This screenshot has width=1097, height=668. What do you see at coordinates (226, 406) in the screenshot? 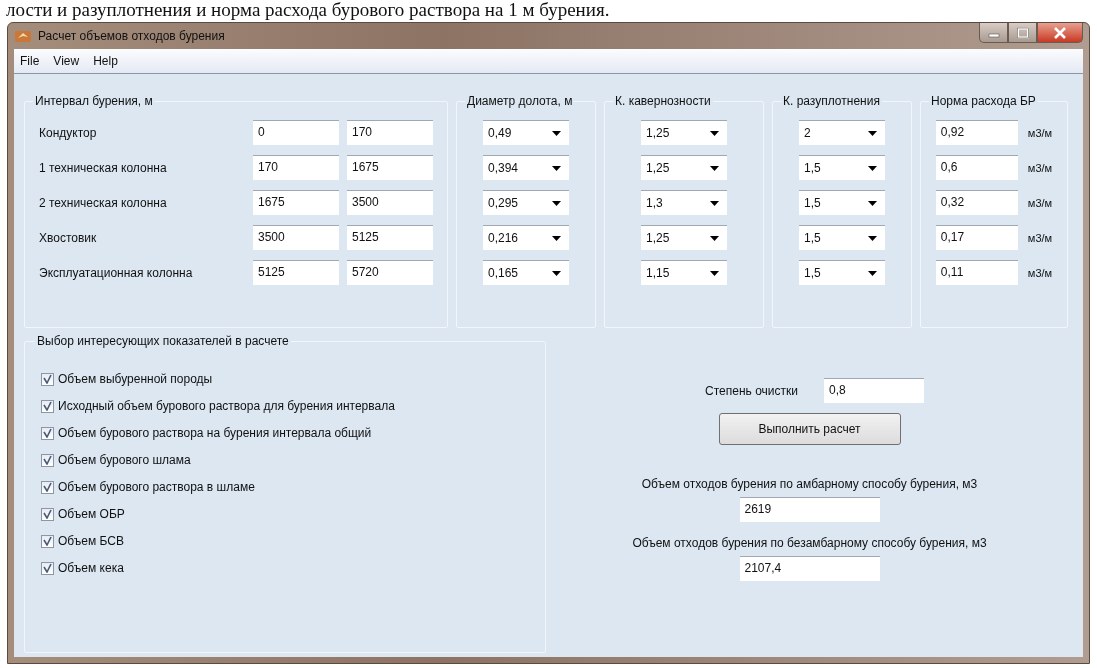
I see `checkbox-label: Исходный объем бурового раствора для бурения интервала` at bounding box center [226, 406].